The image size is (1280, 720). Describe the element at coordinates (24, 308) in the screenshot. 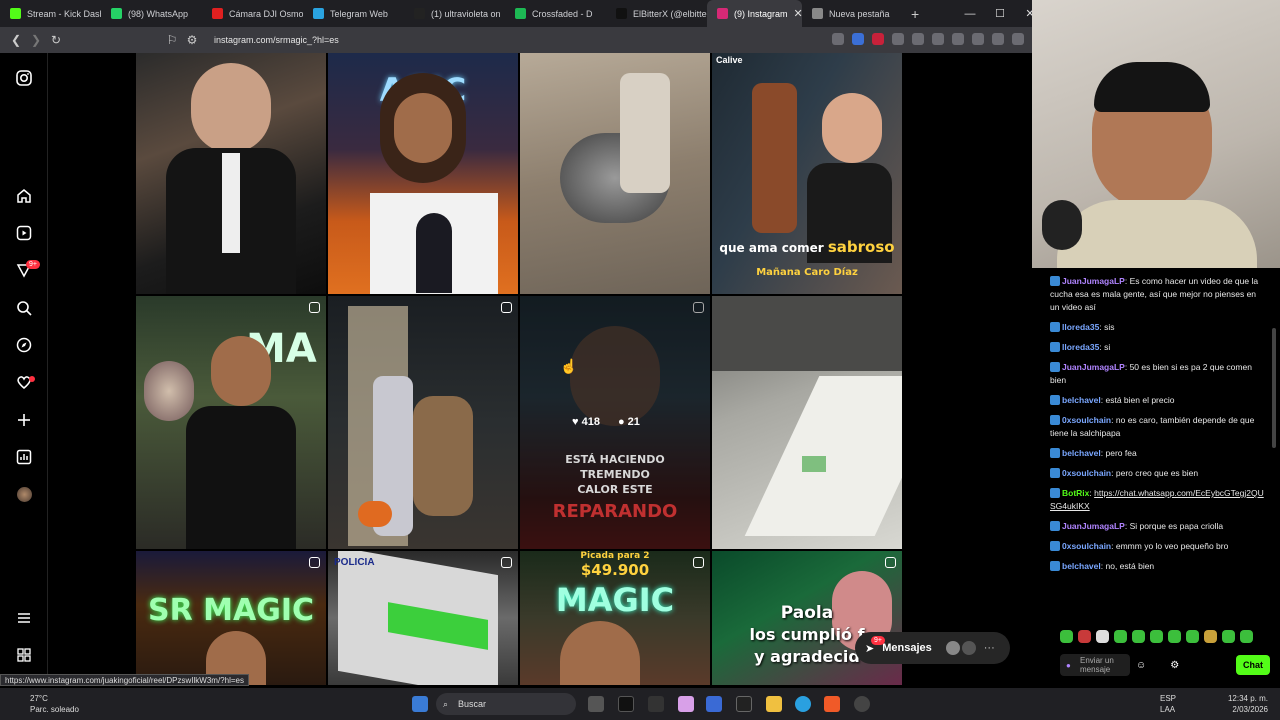

I see `search-icon` at that location.